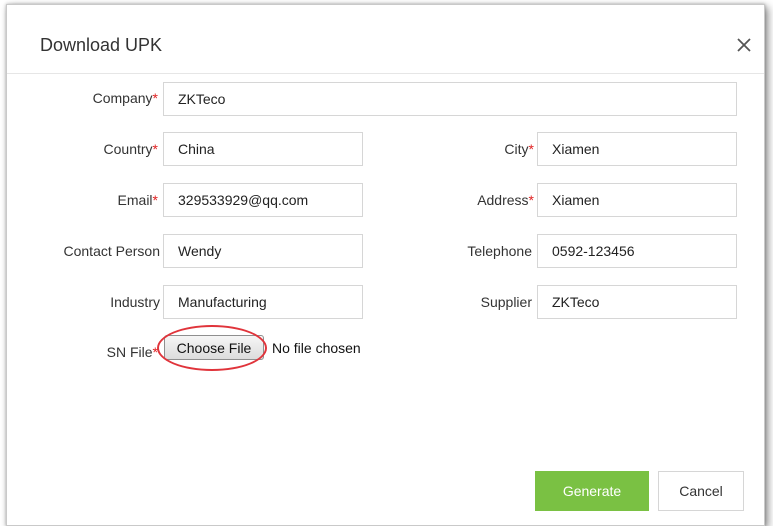 The height and width of the screenshot is (526, 773). I want to click on email-label: Email*, so click(137, 200).